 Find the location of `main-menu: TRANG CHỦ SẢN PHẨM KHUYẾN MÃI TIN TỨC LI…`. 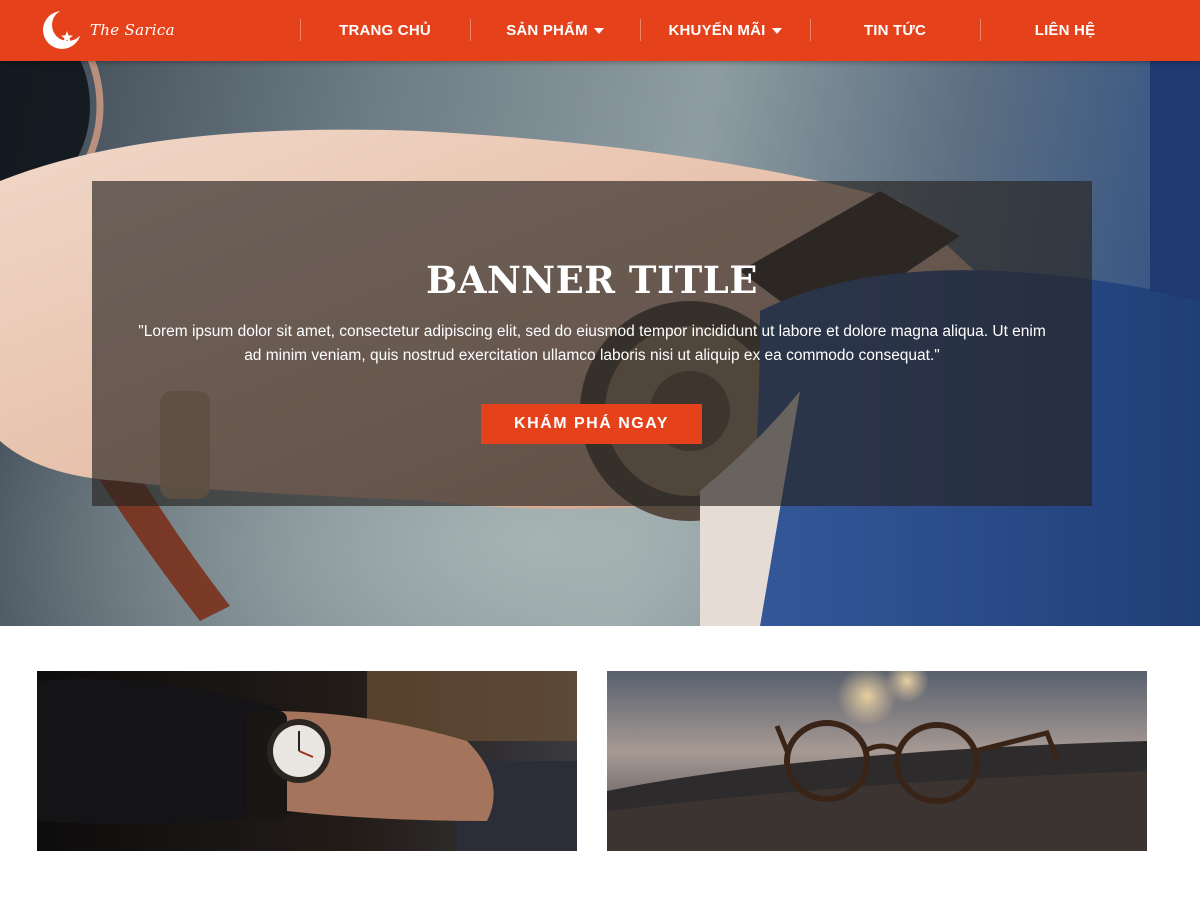

main-menu: TRANG CHỦ SẢN PHẨM KHUYẾN MÃI TIN TỨC LI… is located at coordinates (725, 30).